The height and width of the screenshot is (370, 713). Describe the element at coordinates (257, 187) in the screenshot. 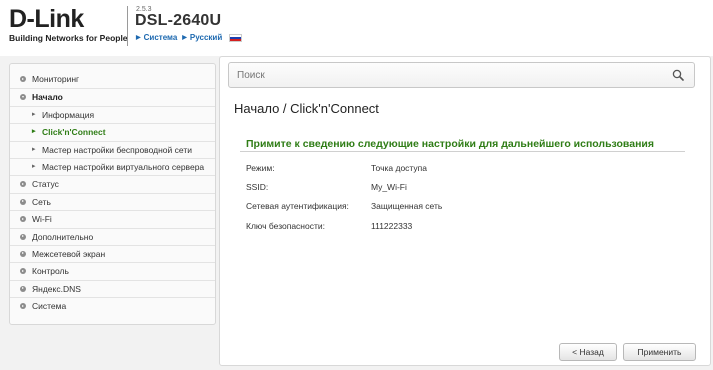

I see `setting-label: SSID:` at that location.